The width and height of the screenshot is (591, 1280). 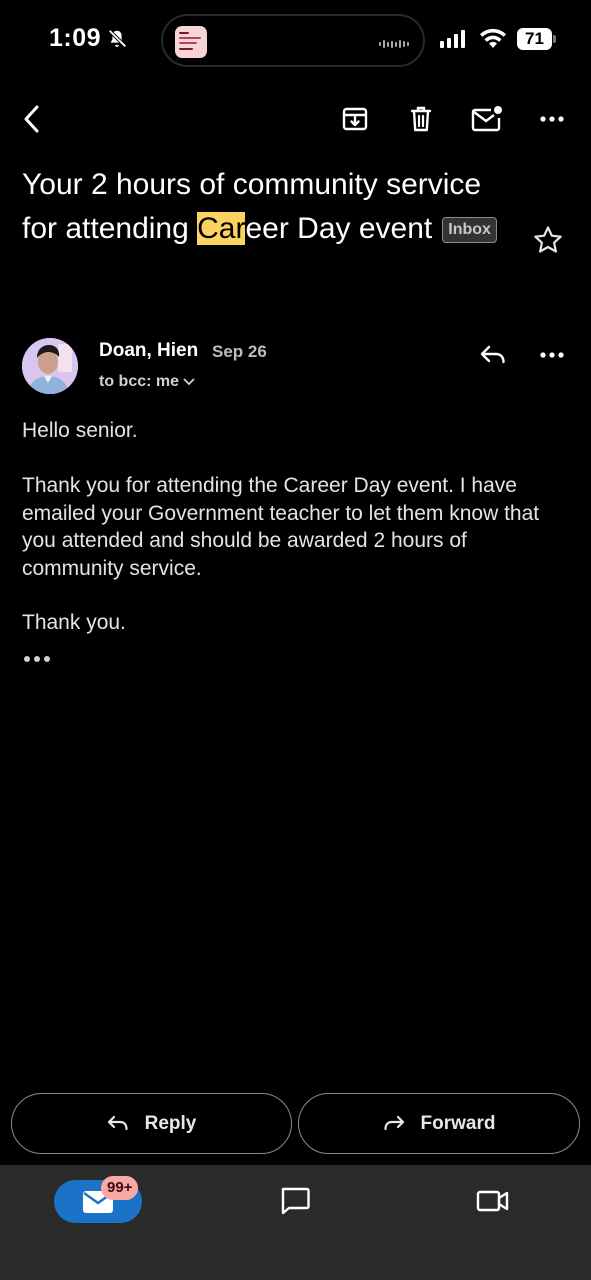 I want to click on reply-icon-button, so click(x=493, y=355).